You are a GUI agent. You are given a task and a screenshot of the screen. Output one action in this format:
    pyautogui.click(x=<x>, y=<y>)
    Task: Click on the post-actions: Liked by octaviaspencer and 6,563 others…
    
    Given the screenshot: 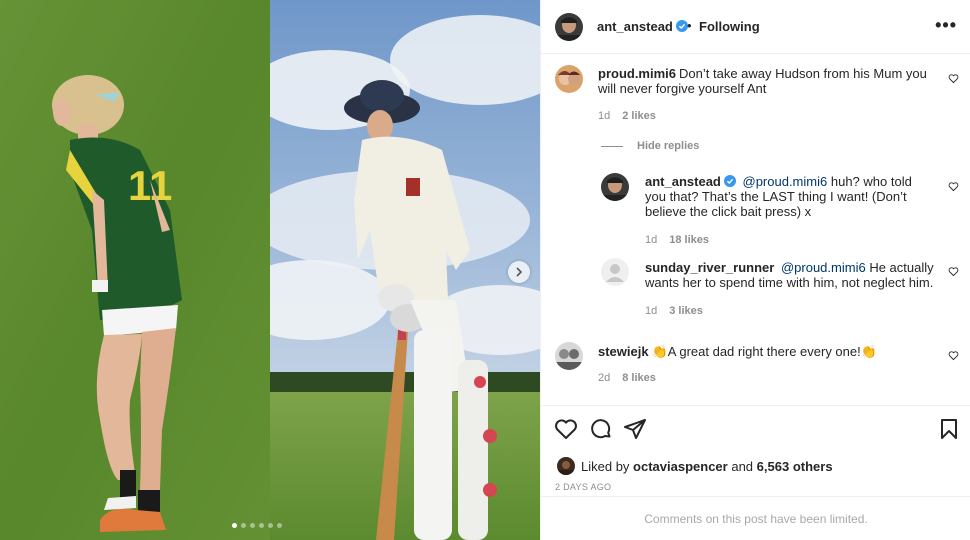 What is the action you would take?
    pyautogui.click(x=755, y=472)
    